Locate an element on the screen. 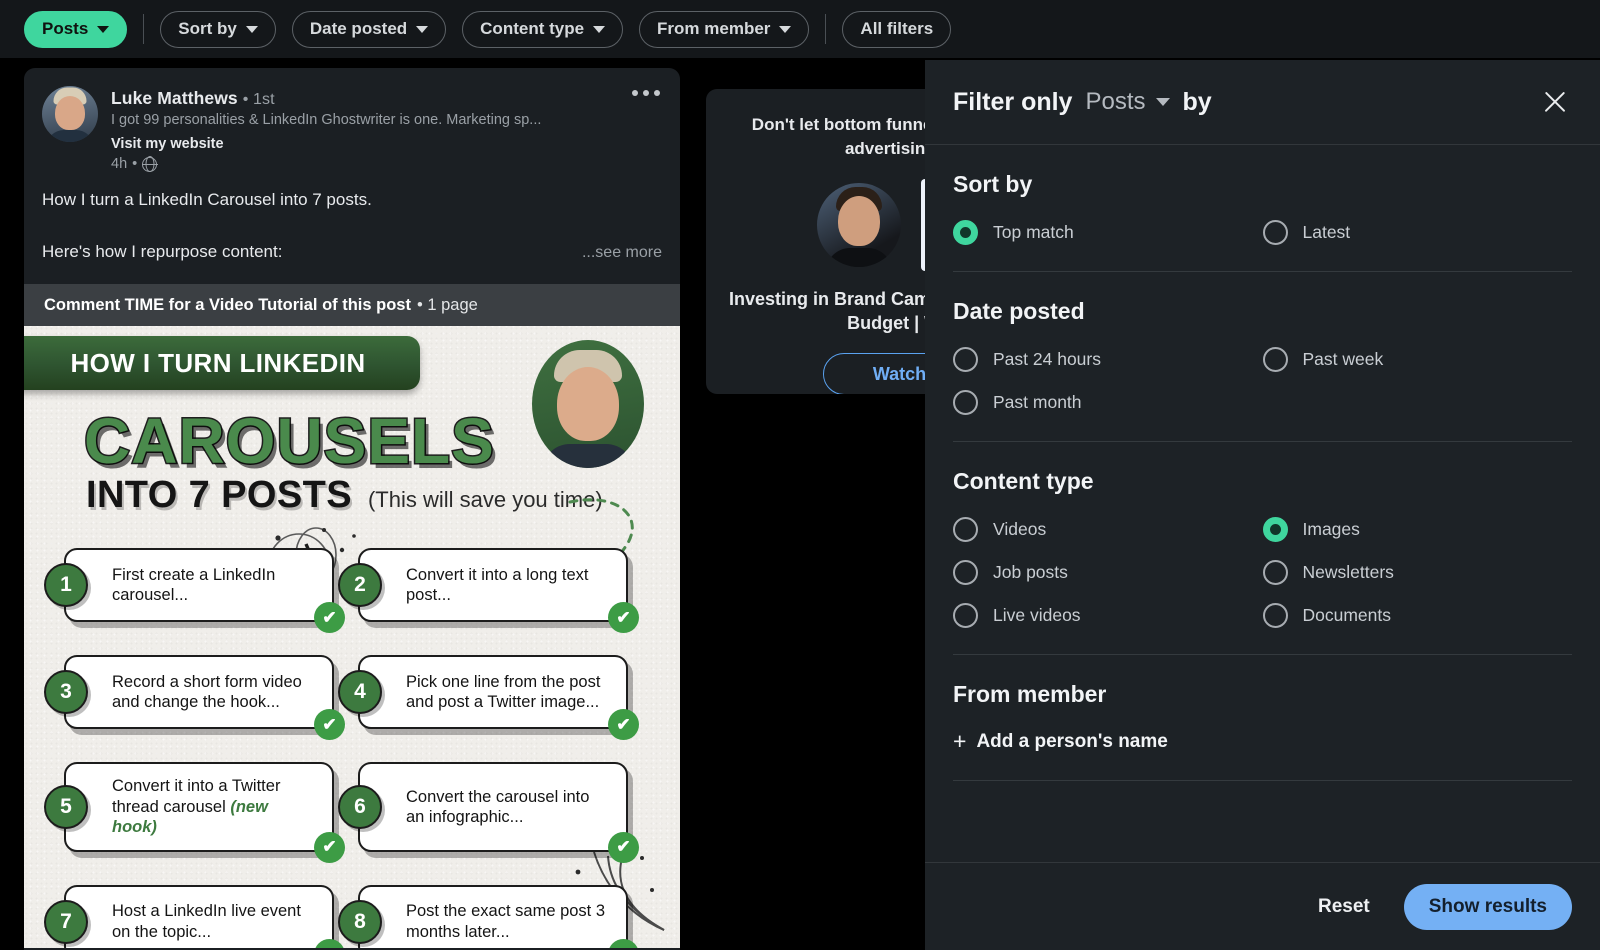 The image size is (1600, 950). filter-panel-type-label: Posts is located at coordinates (1115, 101).